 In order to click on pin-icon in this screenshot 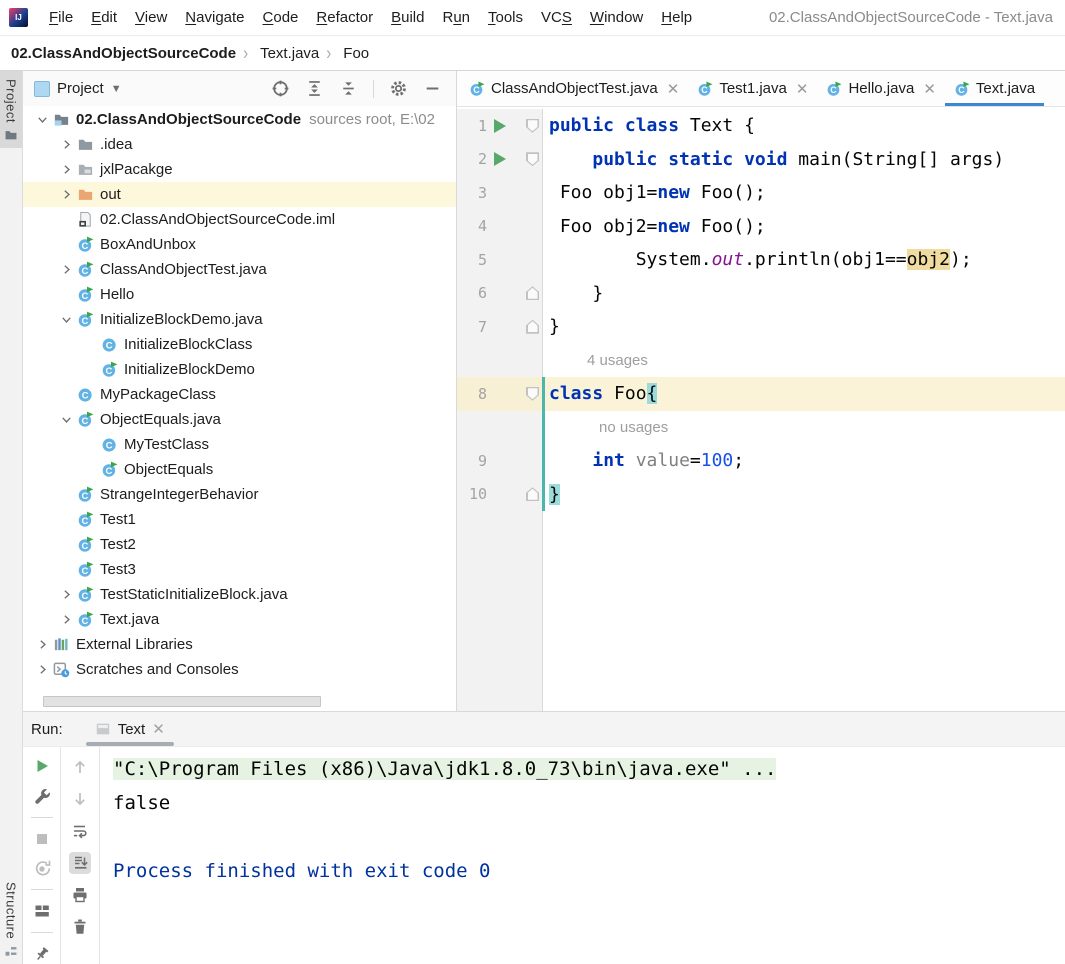, I will do `click(42, 954)`.